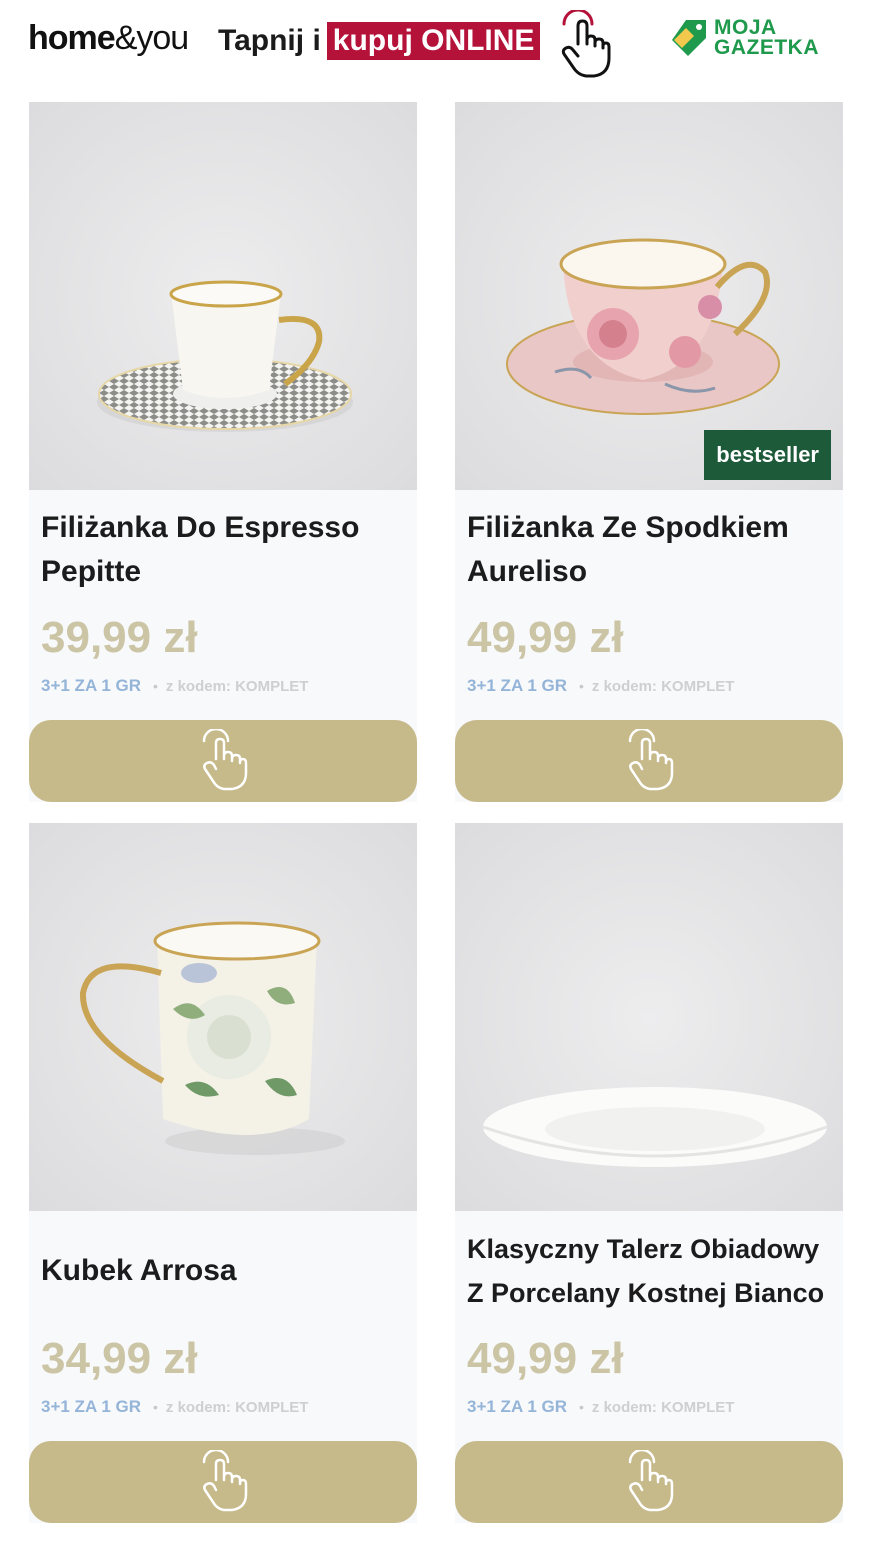  Describe the element at coordinates (226, 550) in the screenshot. I see `product-name: Filiżanka Do Espresso Pepitte` at that location.